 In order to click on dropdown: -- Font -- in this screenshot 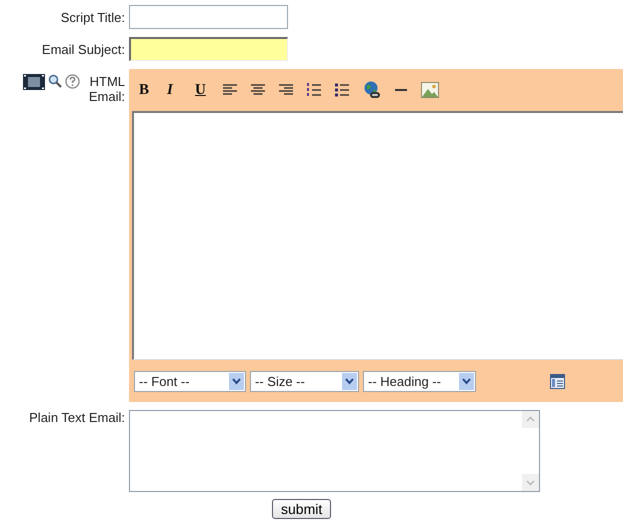, I will do `click(190, 381)`.